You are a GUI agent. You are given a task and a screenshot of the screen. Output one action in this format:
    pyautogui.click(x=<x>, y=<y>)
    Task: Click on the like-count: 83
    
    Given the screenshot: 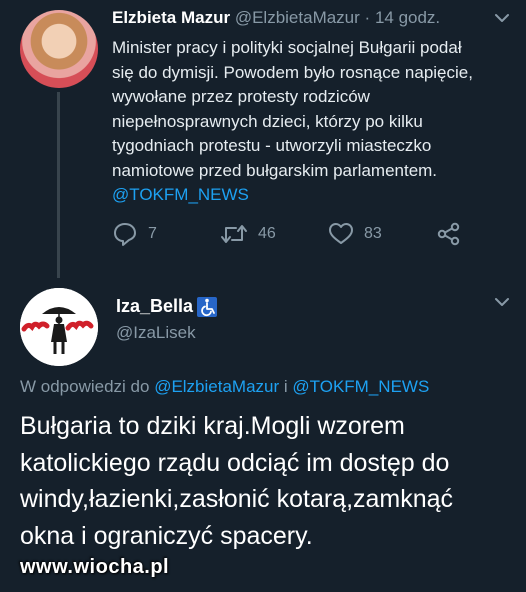 What is the action you would take?
    pyautogui.click(x=373, y=233)
    